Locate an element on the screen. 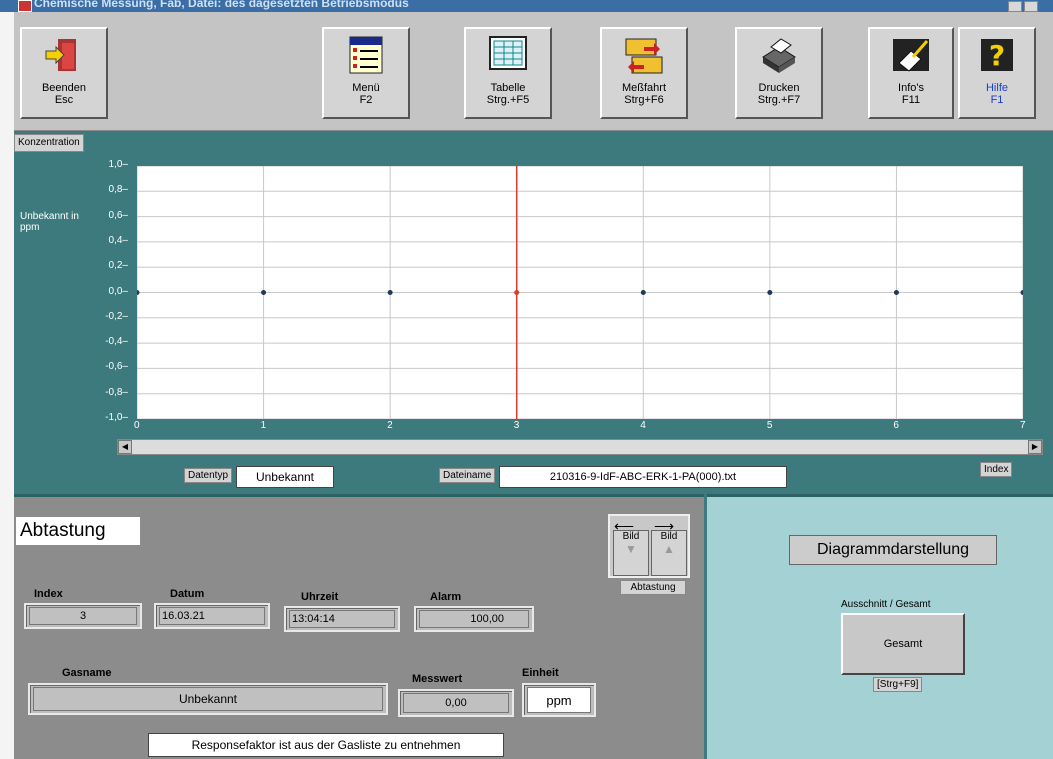 The width and height of the screenshot is (1053, 759). alarm-field: 100,00 is located at coordinates (474, 619).